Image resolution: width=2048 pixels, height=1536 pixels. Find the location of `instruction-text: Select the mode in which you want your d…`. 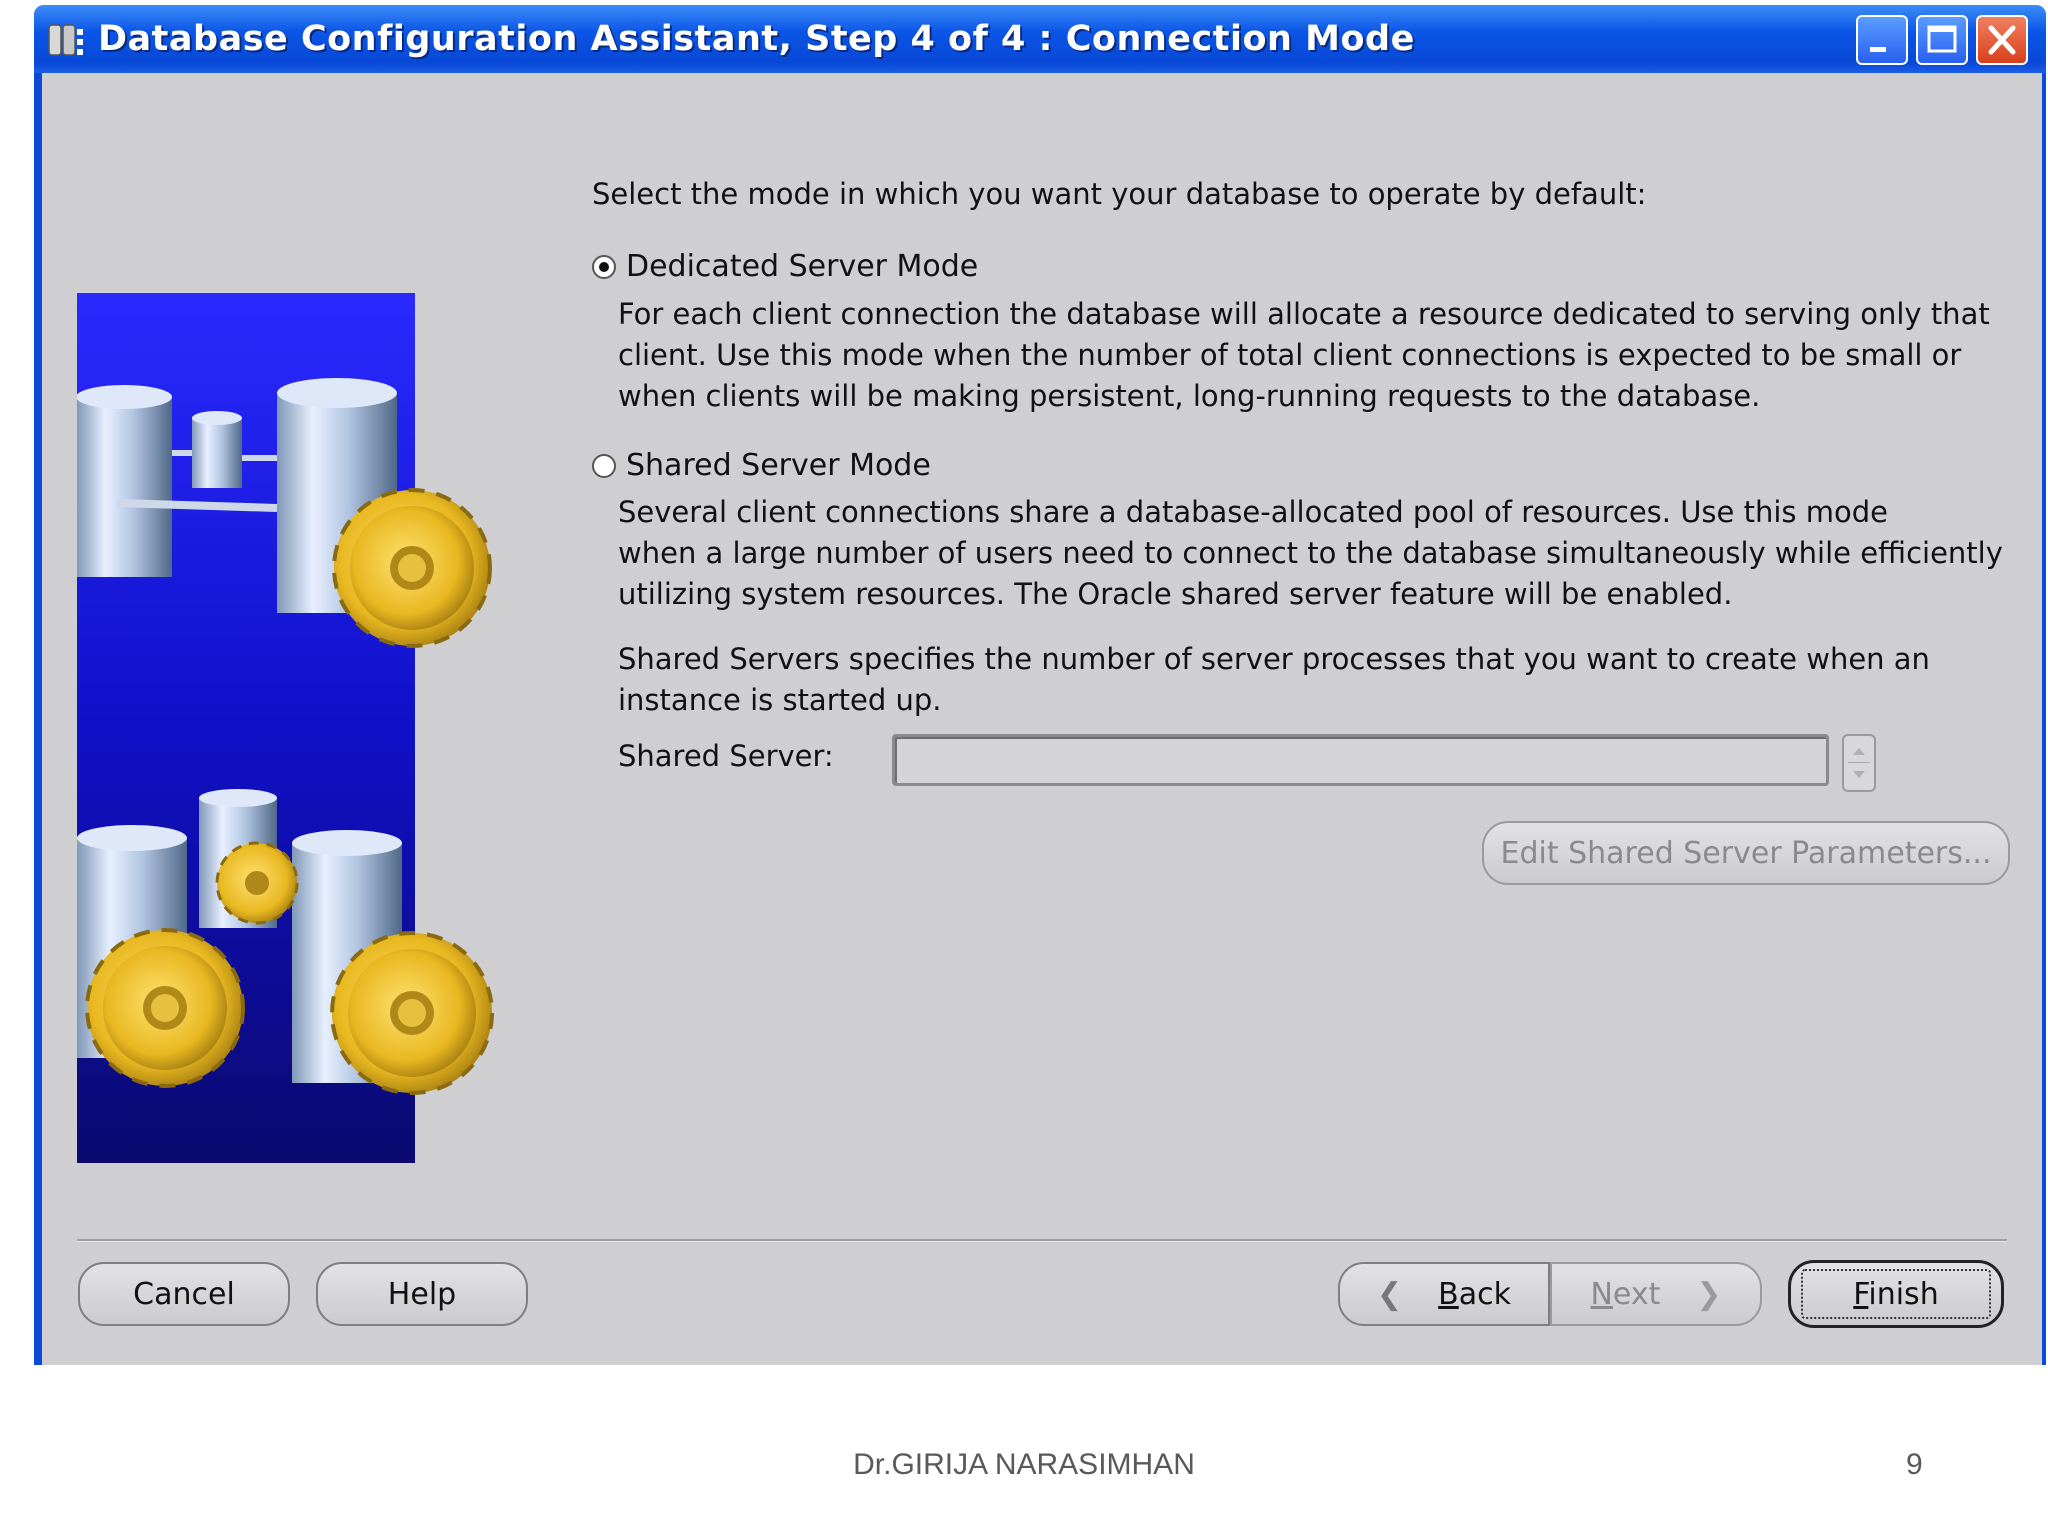

instruction-text: Select the mode in which you want your d… is located at coordinates (1119, 194).